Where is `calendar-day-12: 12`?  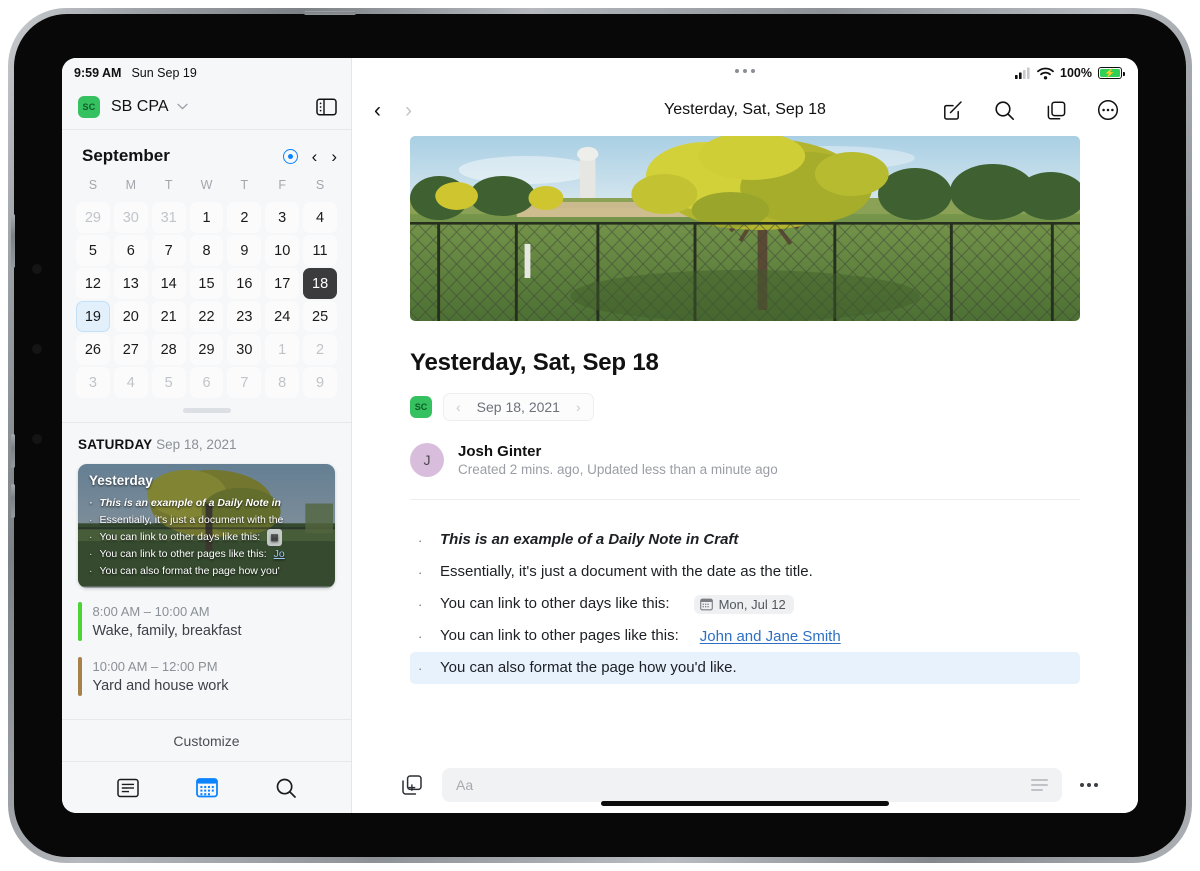
calendar-day-12: 12 is located at coordinates (93, 283).